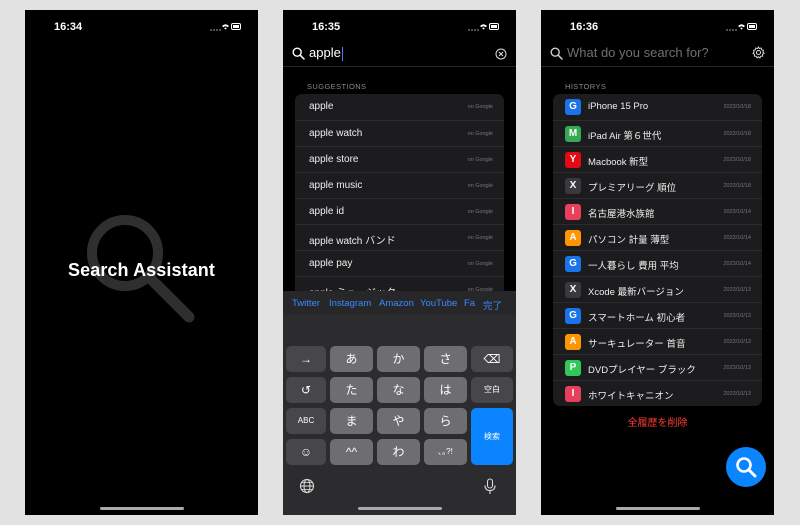 Image resolution: width=800 pixels, height=525 pixels. What do you see at coordinates (492, 305) in the screenshot?
I see `keyboard-done-button: 完了` at bounding box center [492, 305].